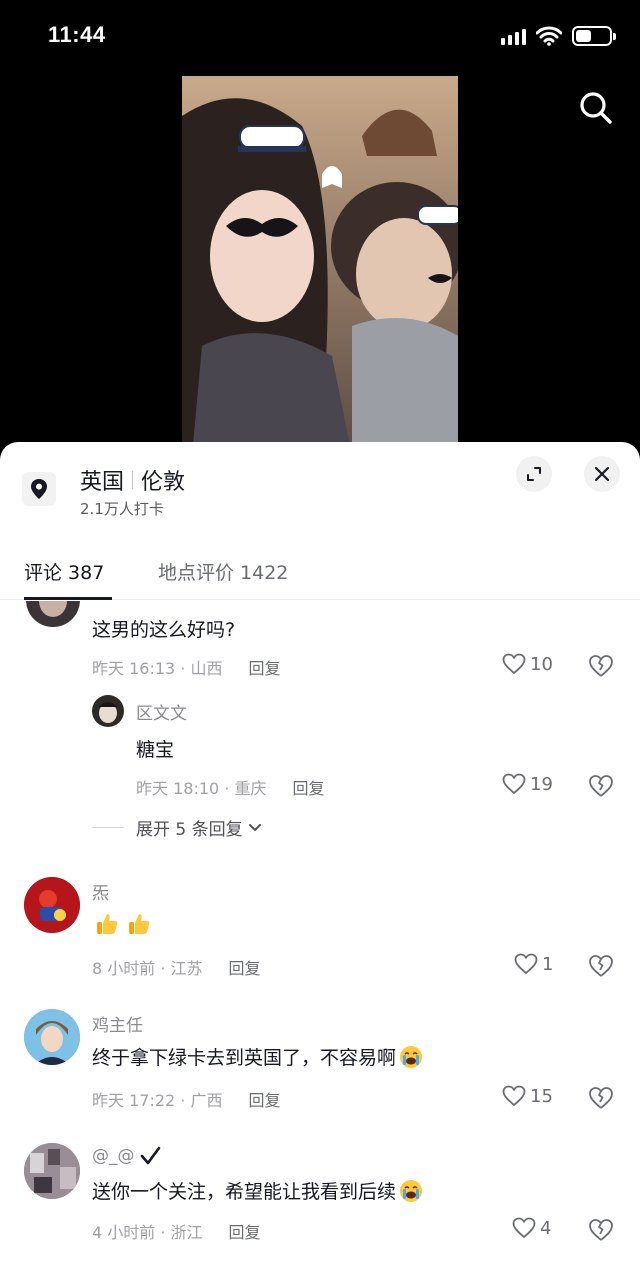 This screenshot has height=1280, width=640. Describe the element at coordinates (77, 34) in the screenshot. I see `status-time: 11:44` at that location.